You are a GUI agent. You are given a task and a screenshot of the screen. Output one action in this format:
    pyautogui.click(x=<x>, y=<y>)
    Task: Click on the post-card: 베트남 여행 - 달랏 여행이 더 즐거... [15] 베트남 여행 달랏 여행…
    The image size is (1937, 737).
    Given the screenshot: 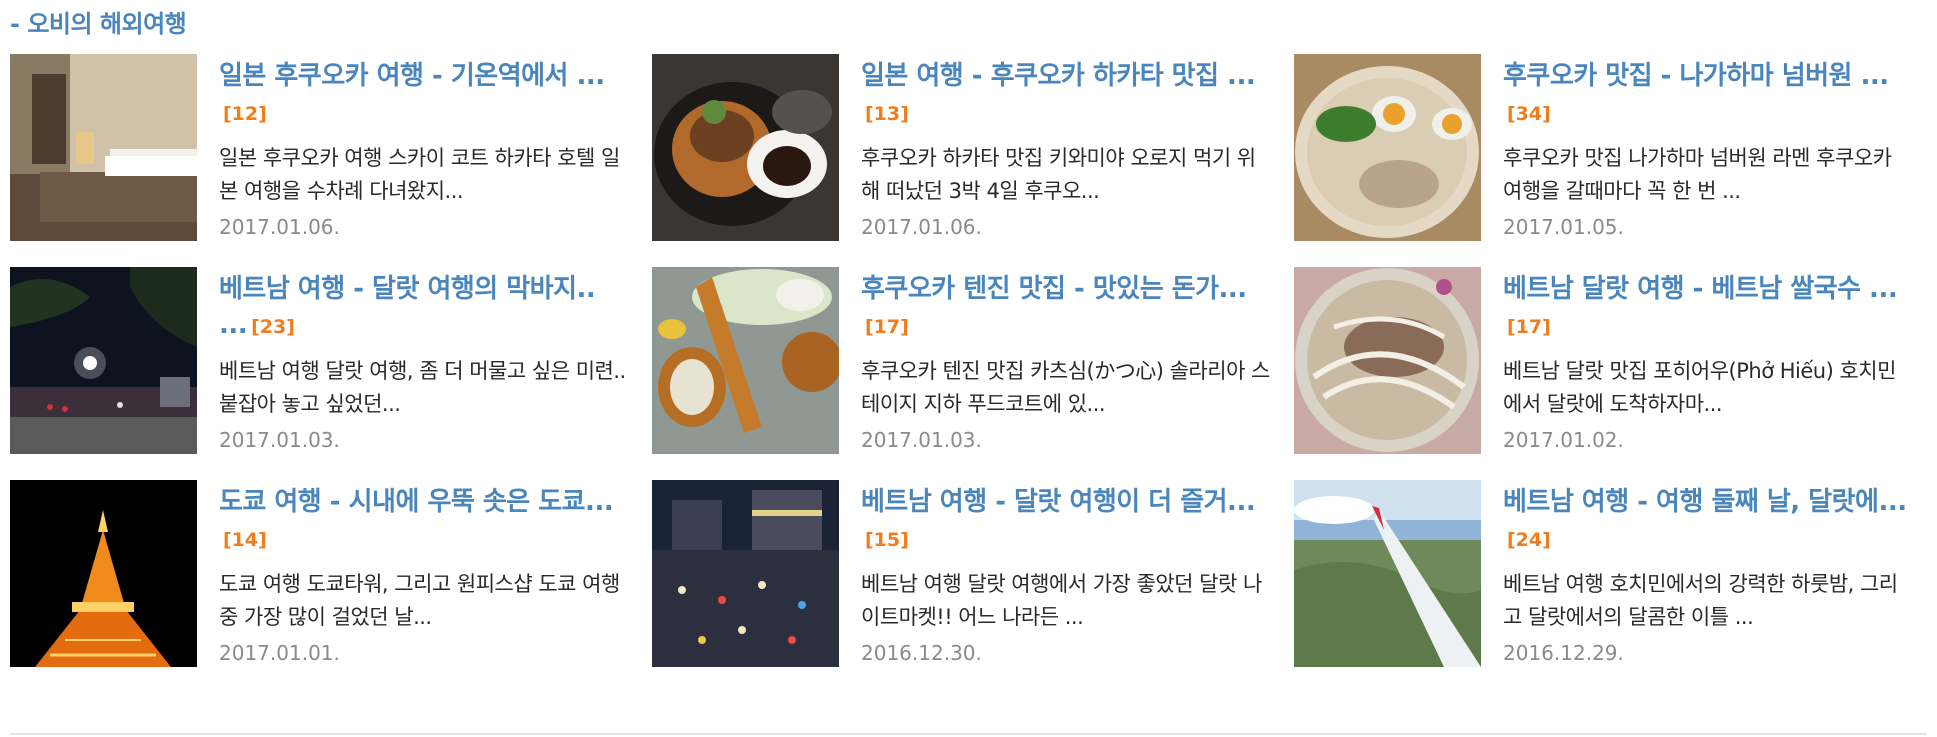 What is the action you would take?
    pyautogui.click(x=973, y=573)
    